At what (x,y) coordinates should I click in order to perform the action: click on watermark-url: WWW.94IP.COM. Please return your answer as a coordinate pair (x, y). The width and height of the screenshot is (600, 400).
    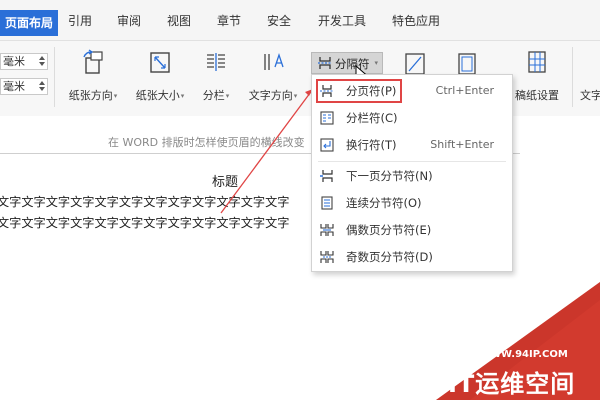
    Looking at the image, I should click on (523, 354).